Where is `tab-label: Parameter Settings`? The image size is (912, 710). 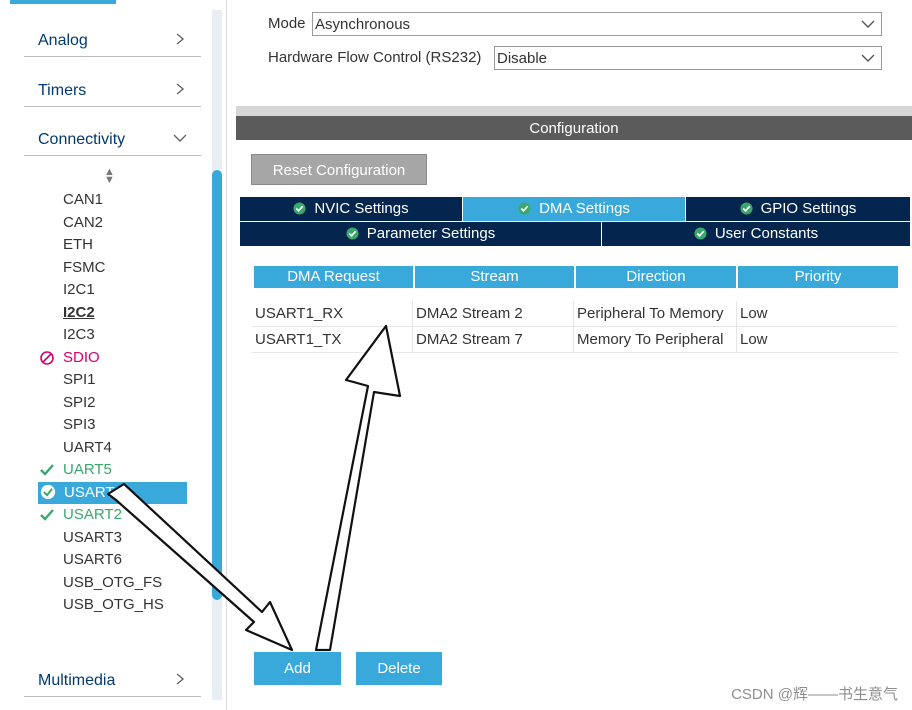 tab-label: Parameter Settings is located at coordinates (431, 233).